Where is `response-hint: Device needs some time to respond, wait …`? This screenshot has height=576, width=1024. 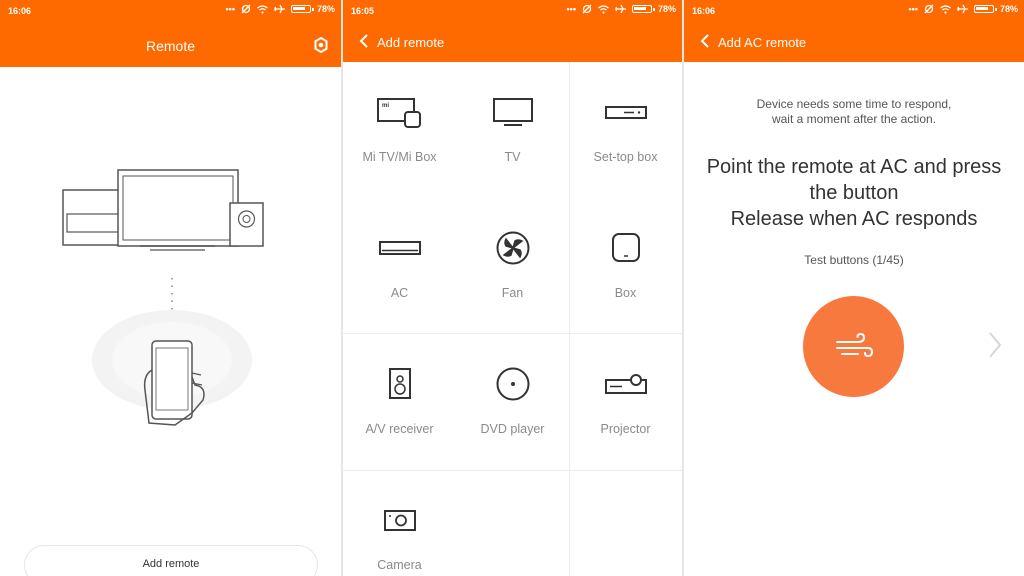
response-hint: Device needs some time to respond, wait … is located at coordinates (854, 112).